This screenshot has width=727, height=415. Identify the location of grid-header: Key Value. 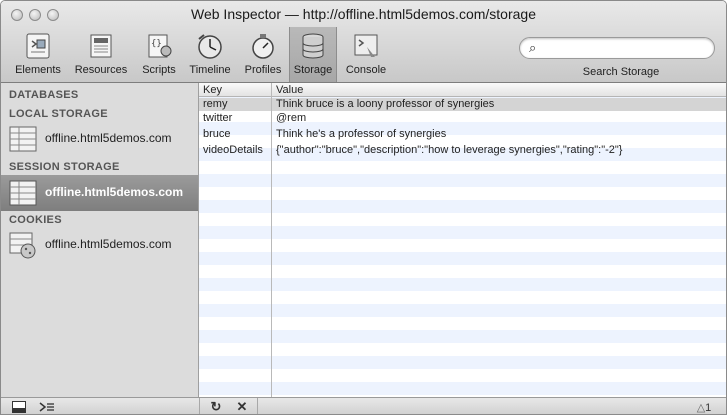
(462, 90).